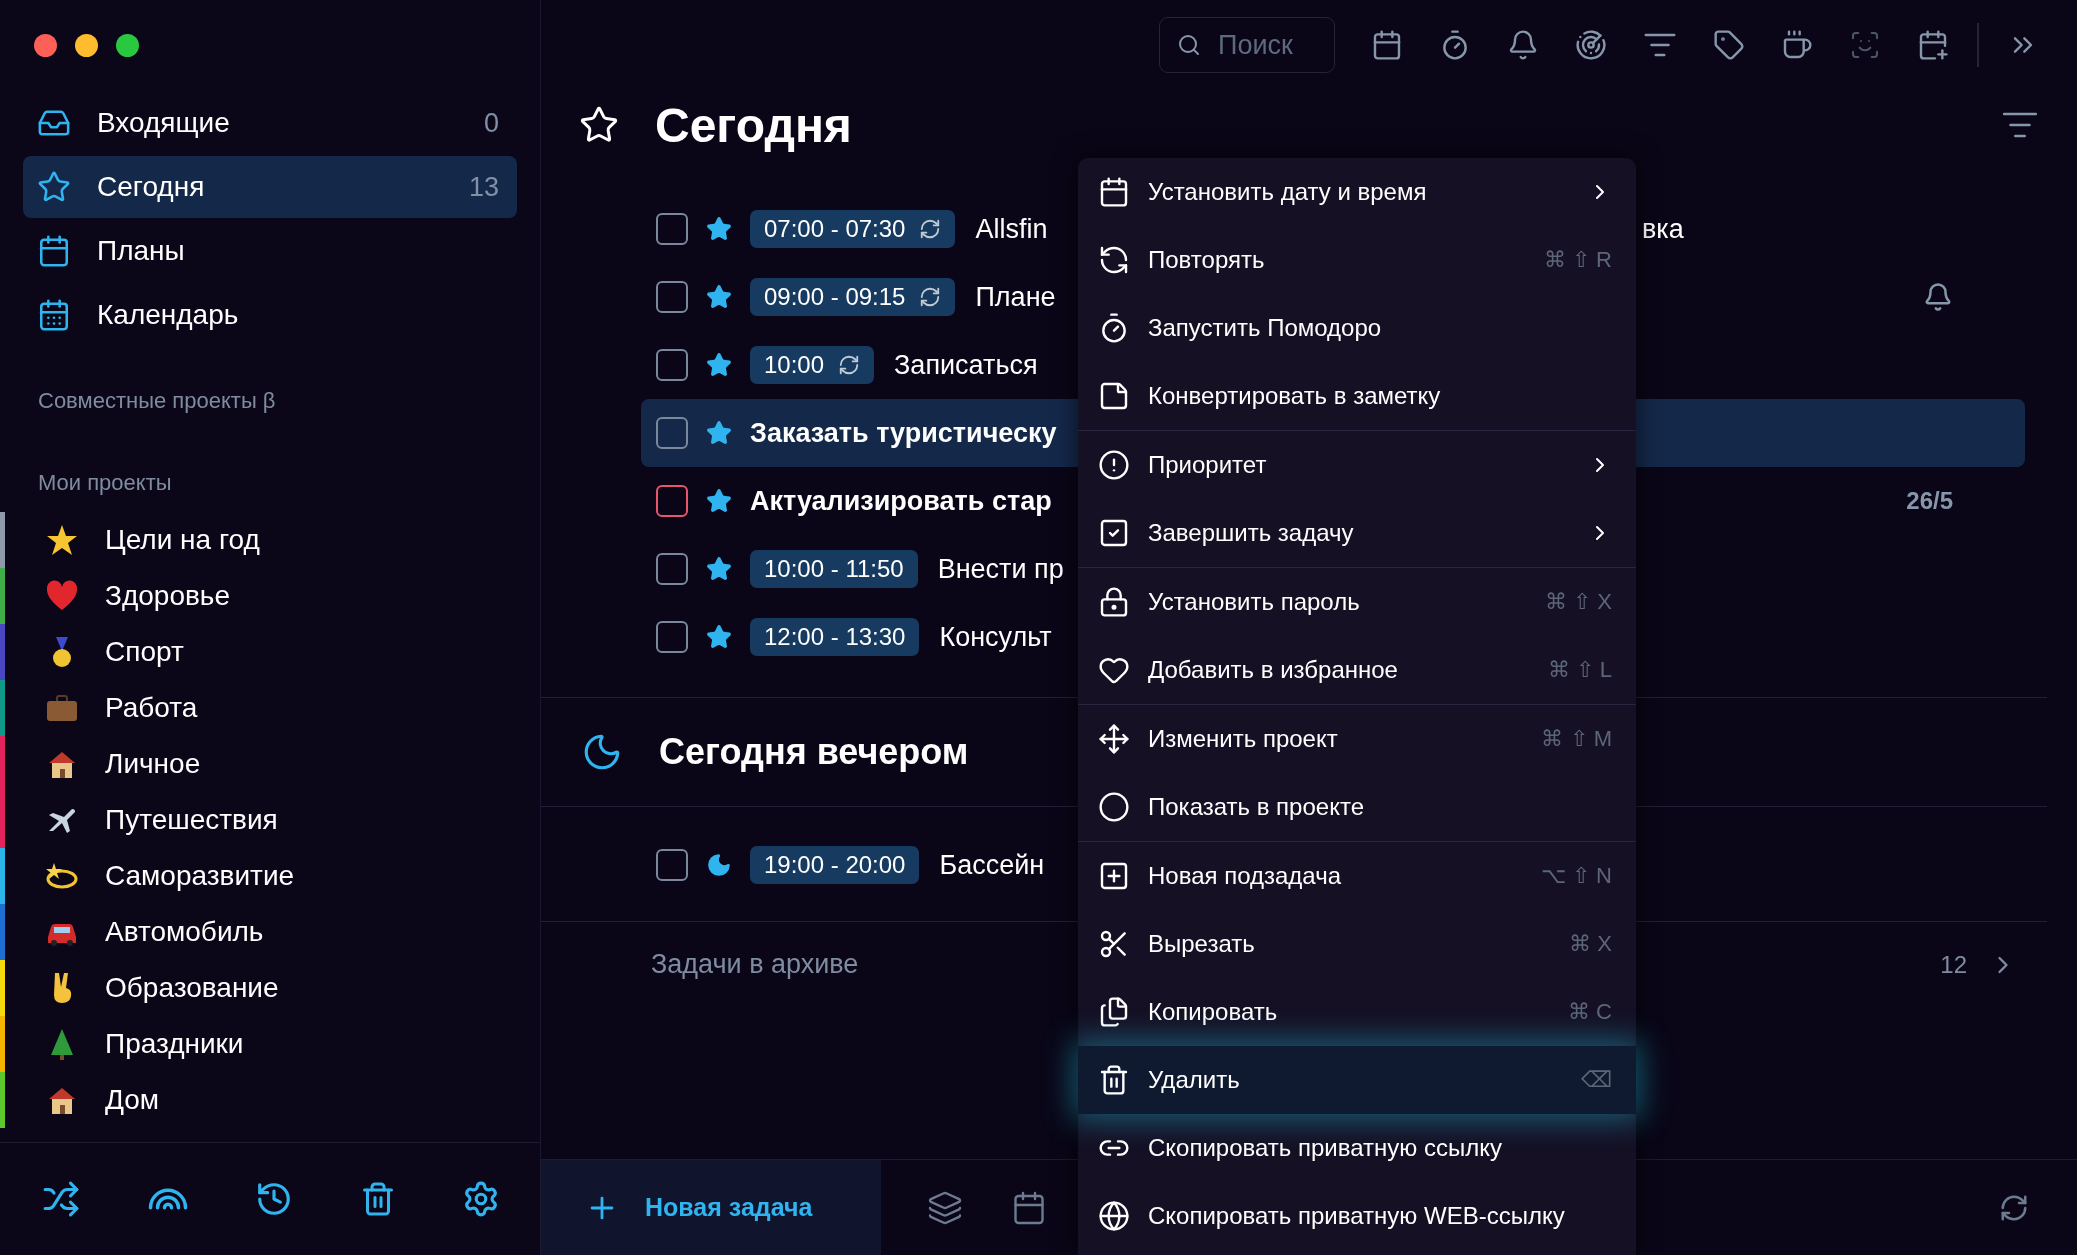  Describe the element at coordinates (270, 652) in the screenshot. I see `project-item: Спорт` at that location.